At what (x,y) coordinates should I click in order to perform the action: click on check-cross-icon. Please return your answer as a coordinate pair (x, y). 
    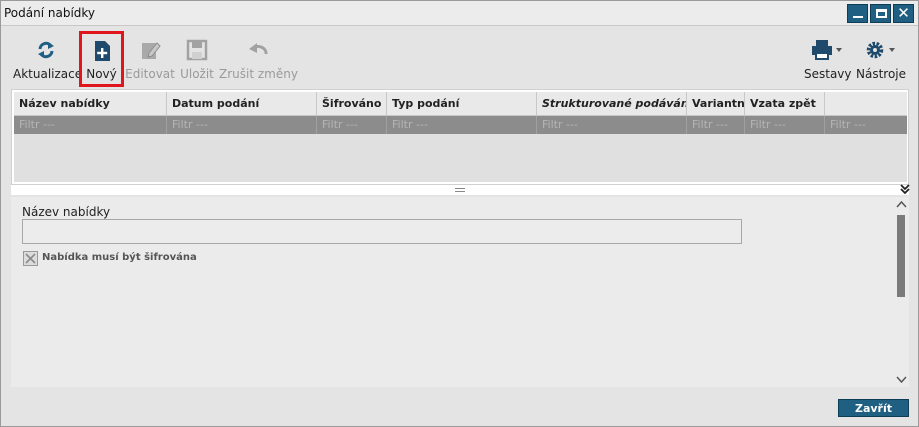
    Looking at the image, I should click on (30, 258).